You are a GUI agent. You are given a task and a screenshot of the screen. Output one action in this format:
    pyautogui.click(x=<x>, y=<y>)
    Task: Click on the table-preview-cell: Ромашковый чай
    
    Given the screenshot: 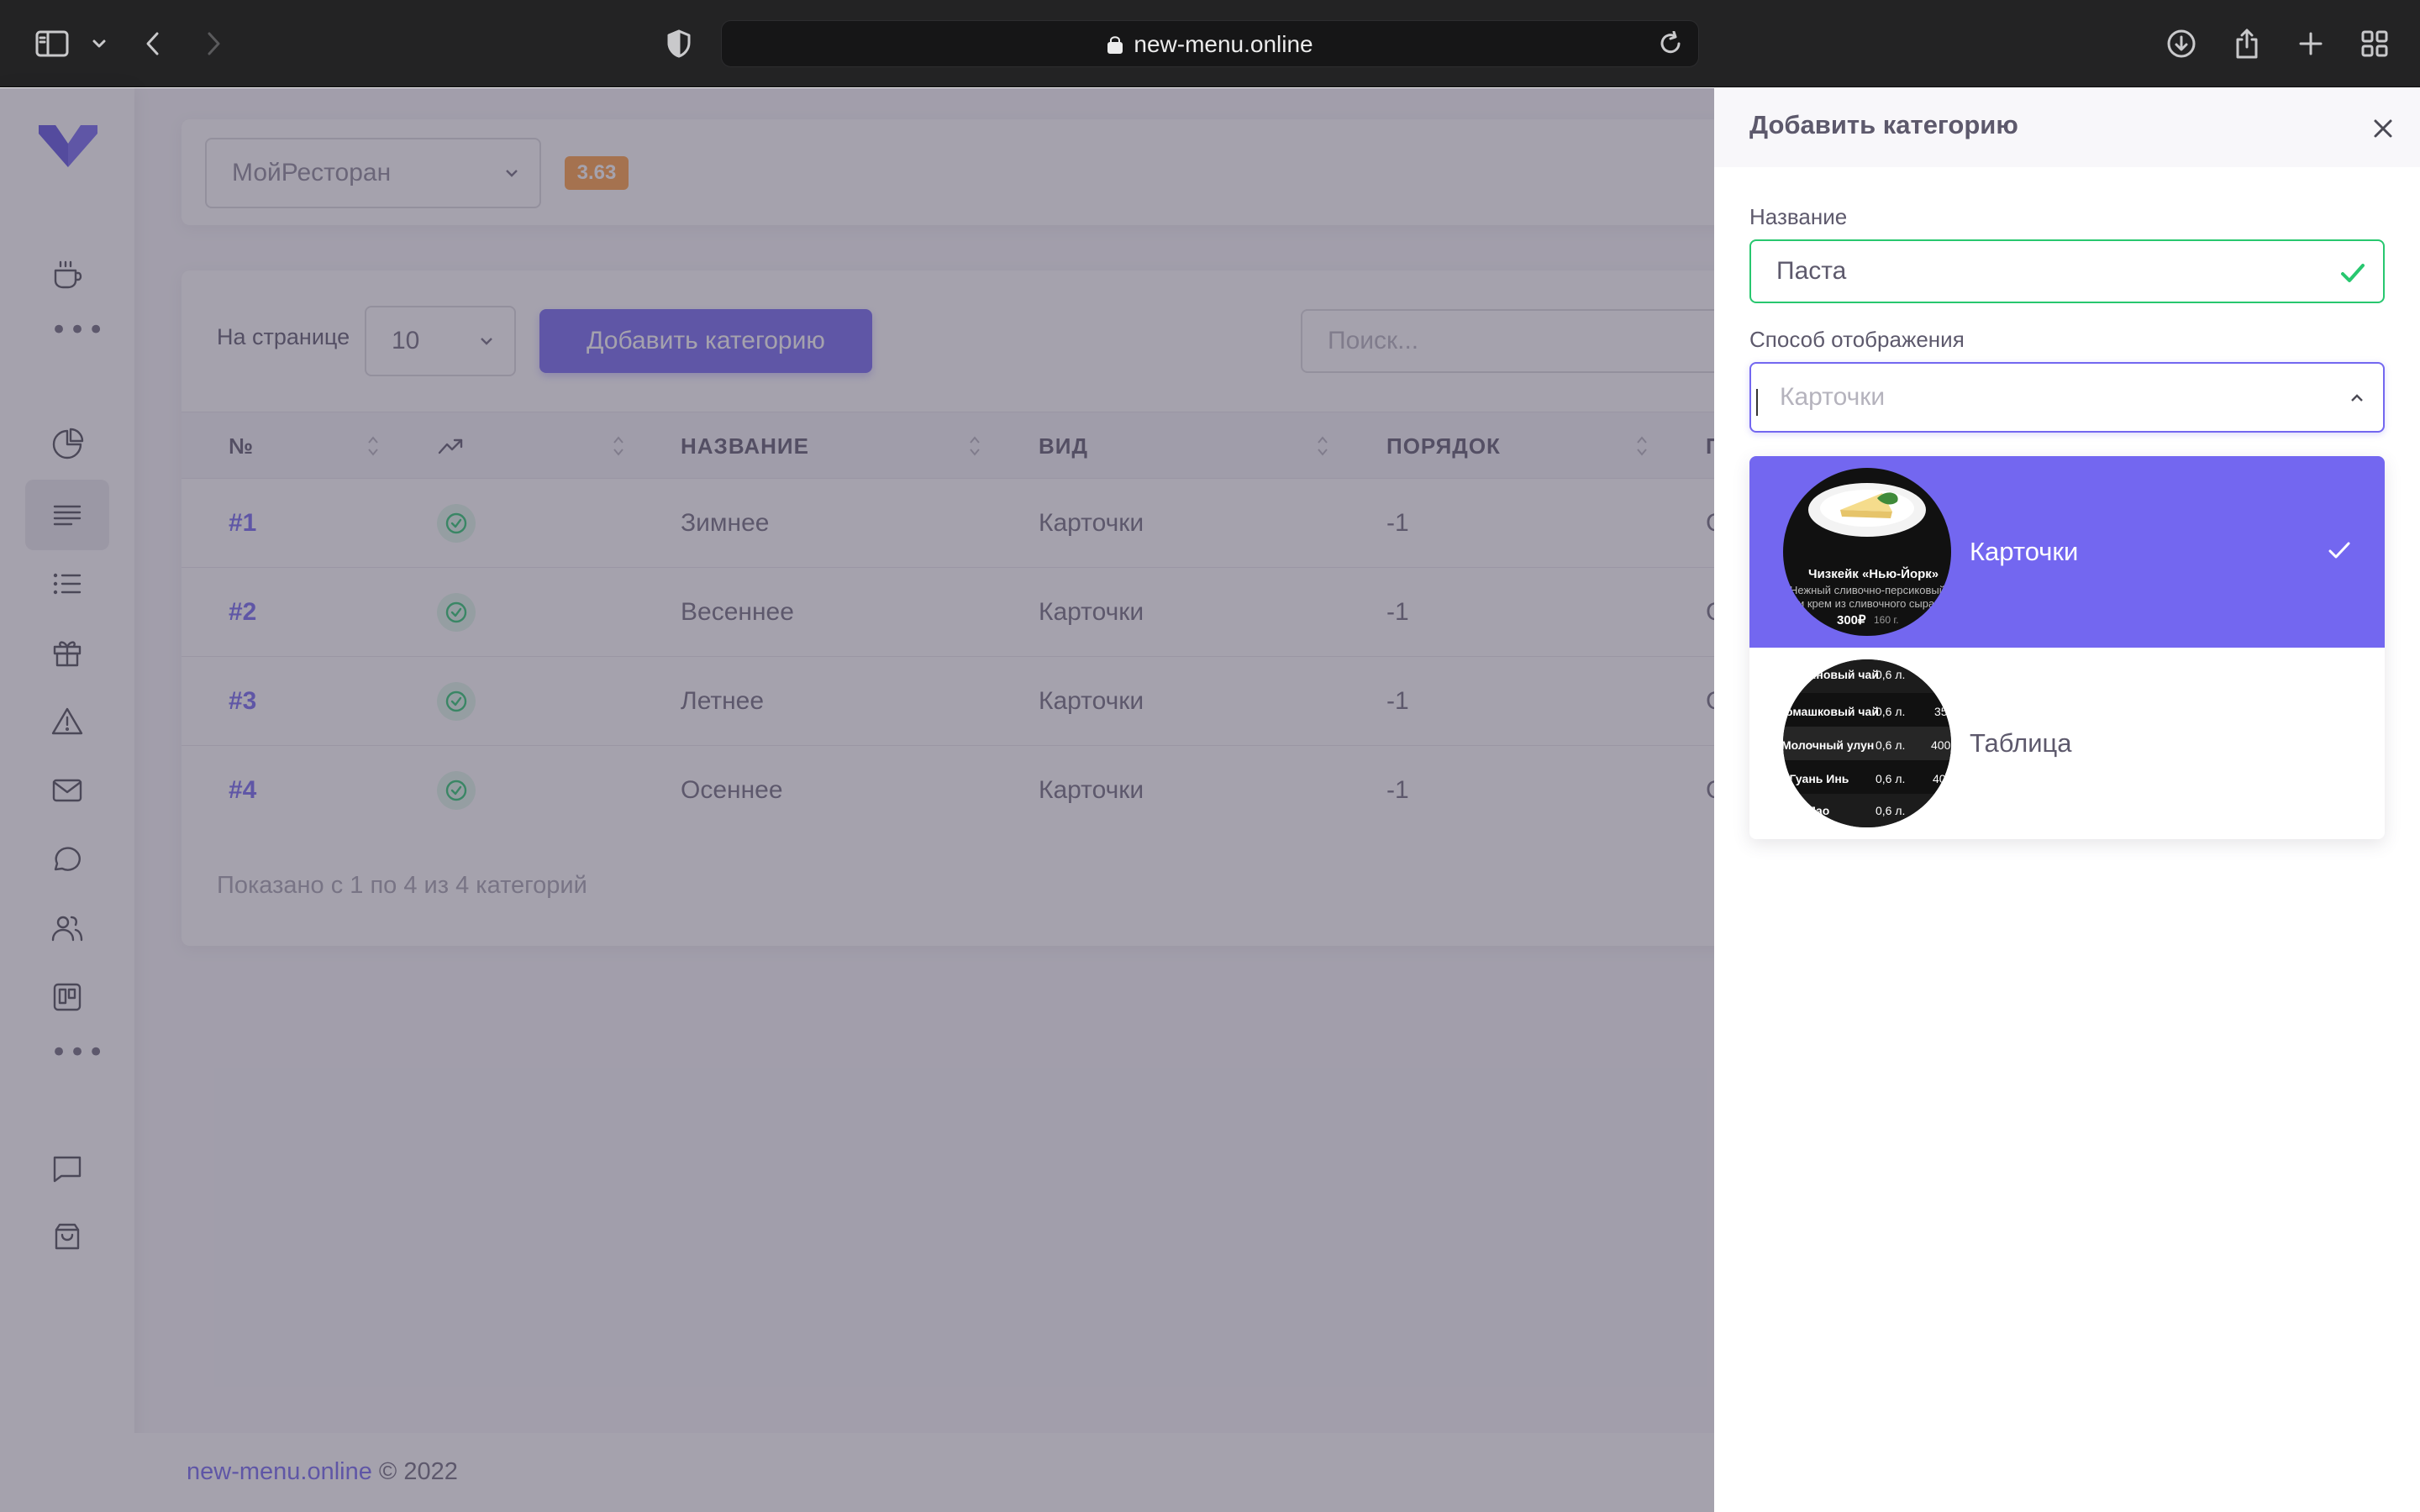 What is the action you would take?
    pyautogui.click(x=1831, y=711)
    